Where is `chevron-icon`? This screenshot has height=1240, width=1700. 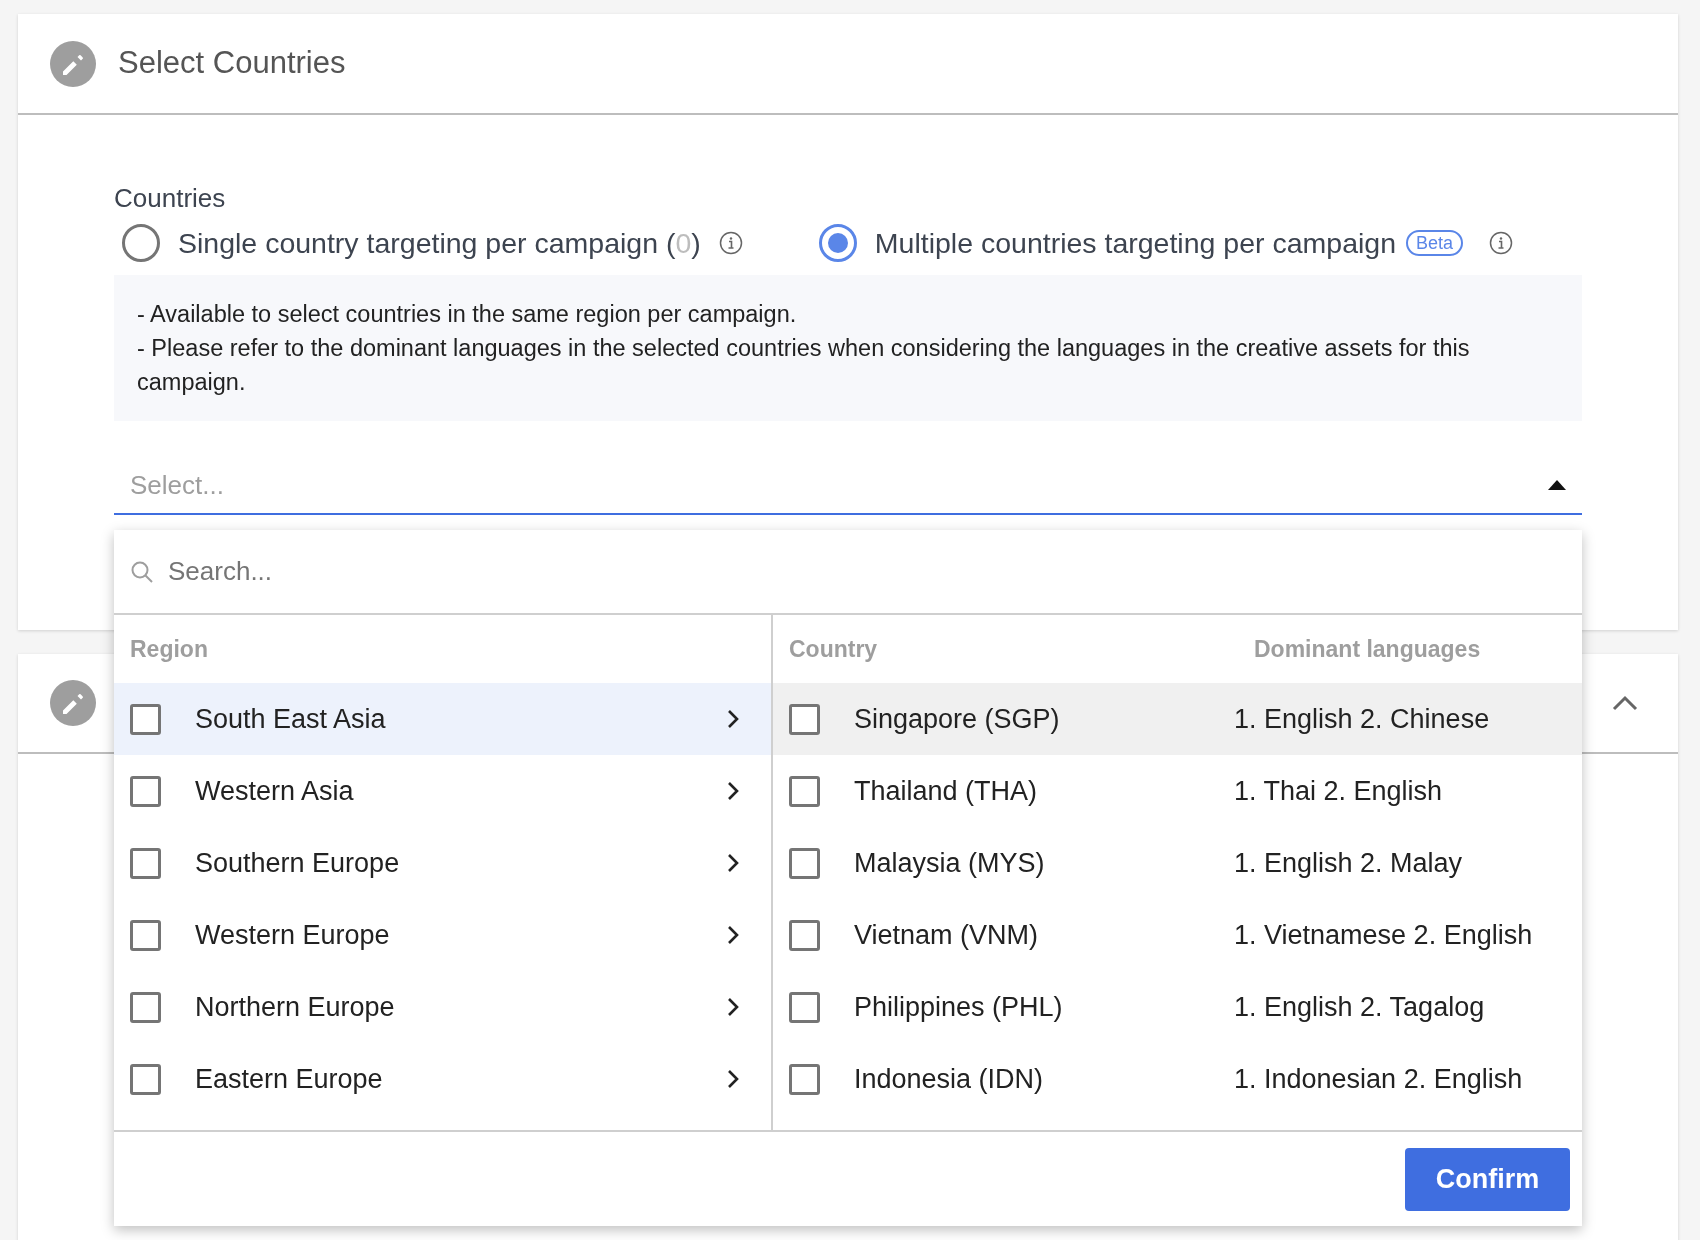
chevron-icon is located at coordinates (1625, 703).